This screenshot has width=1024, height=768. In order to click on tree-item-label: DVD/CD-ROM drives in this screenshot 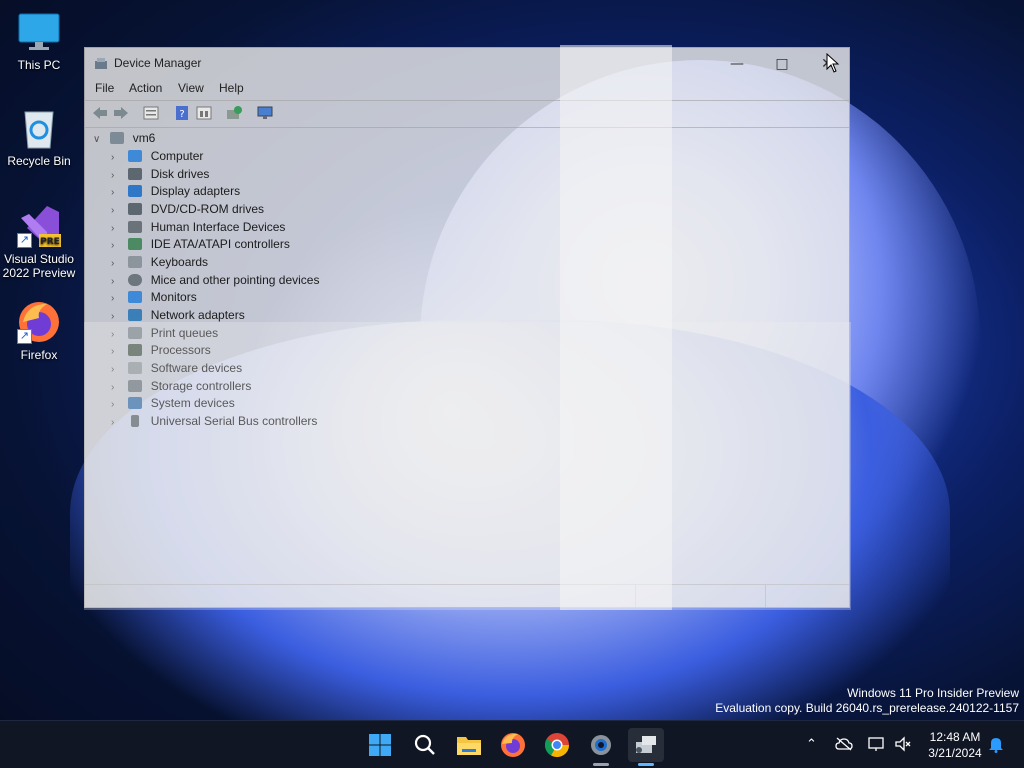, I will do `click(207, 209)`.